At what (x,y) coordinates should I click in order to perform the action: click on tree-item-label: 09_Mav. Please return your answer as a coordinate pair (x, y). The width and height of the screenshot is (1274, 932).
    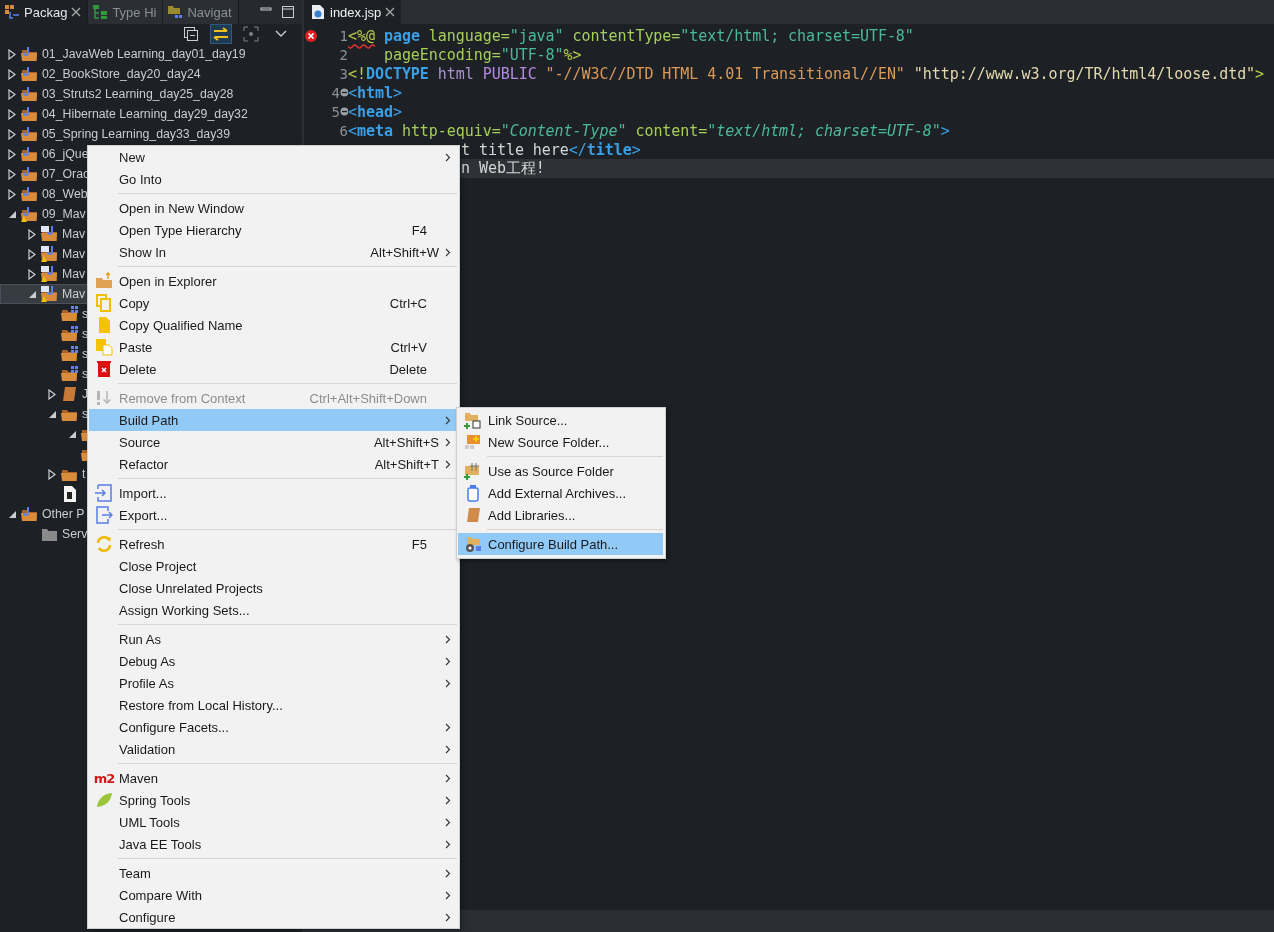
    Looking at the image, I should click on (64, 214).